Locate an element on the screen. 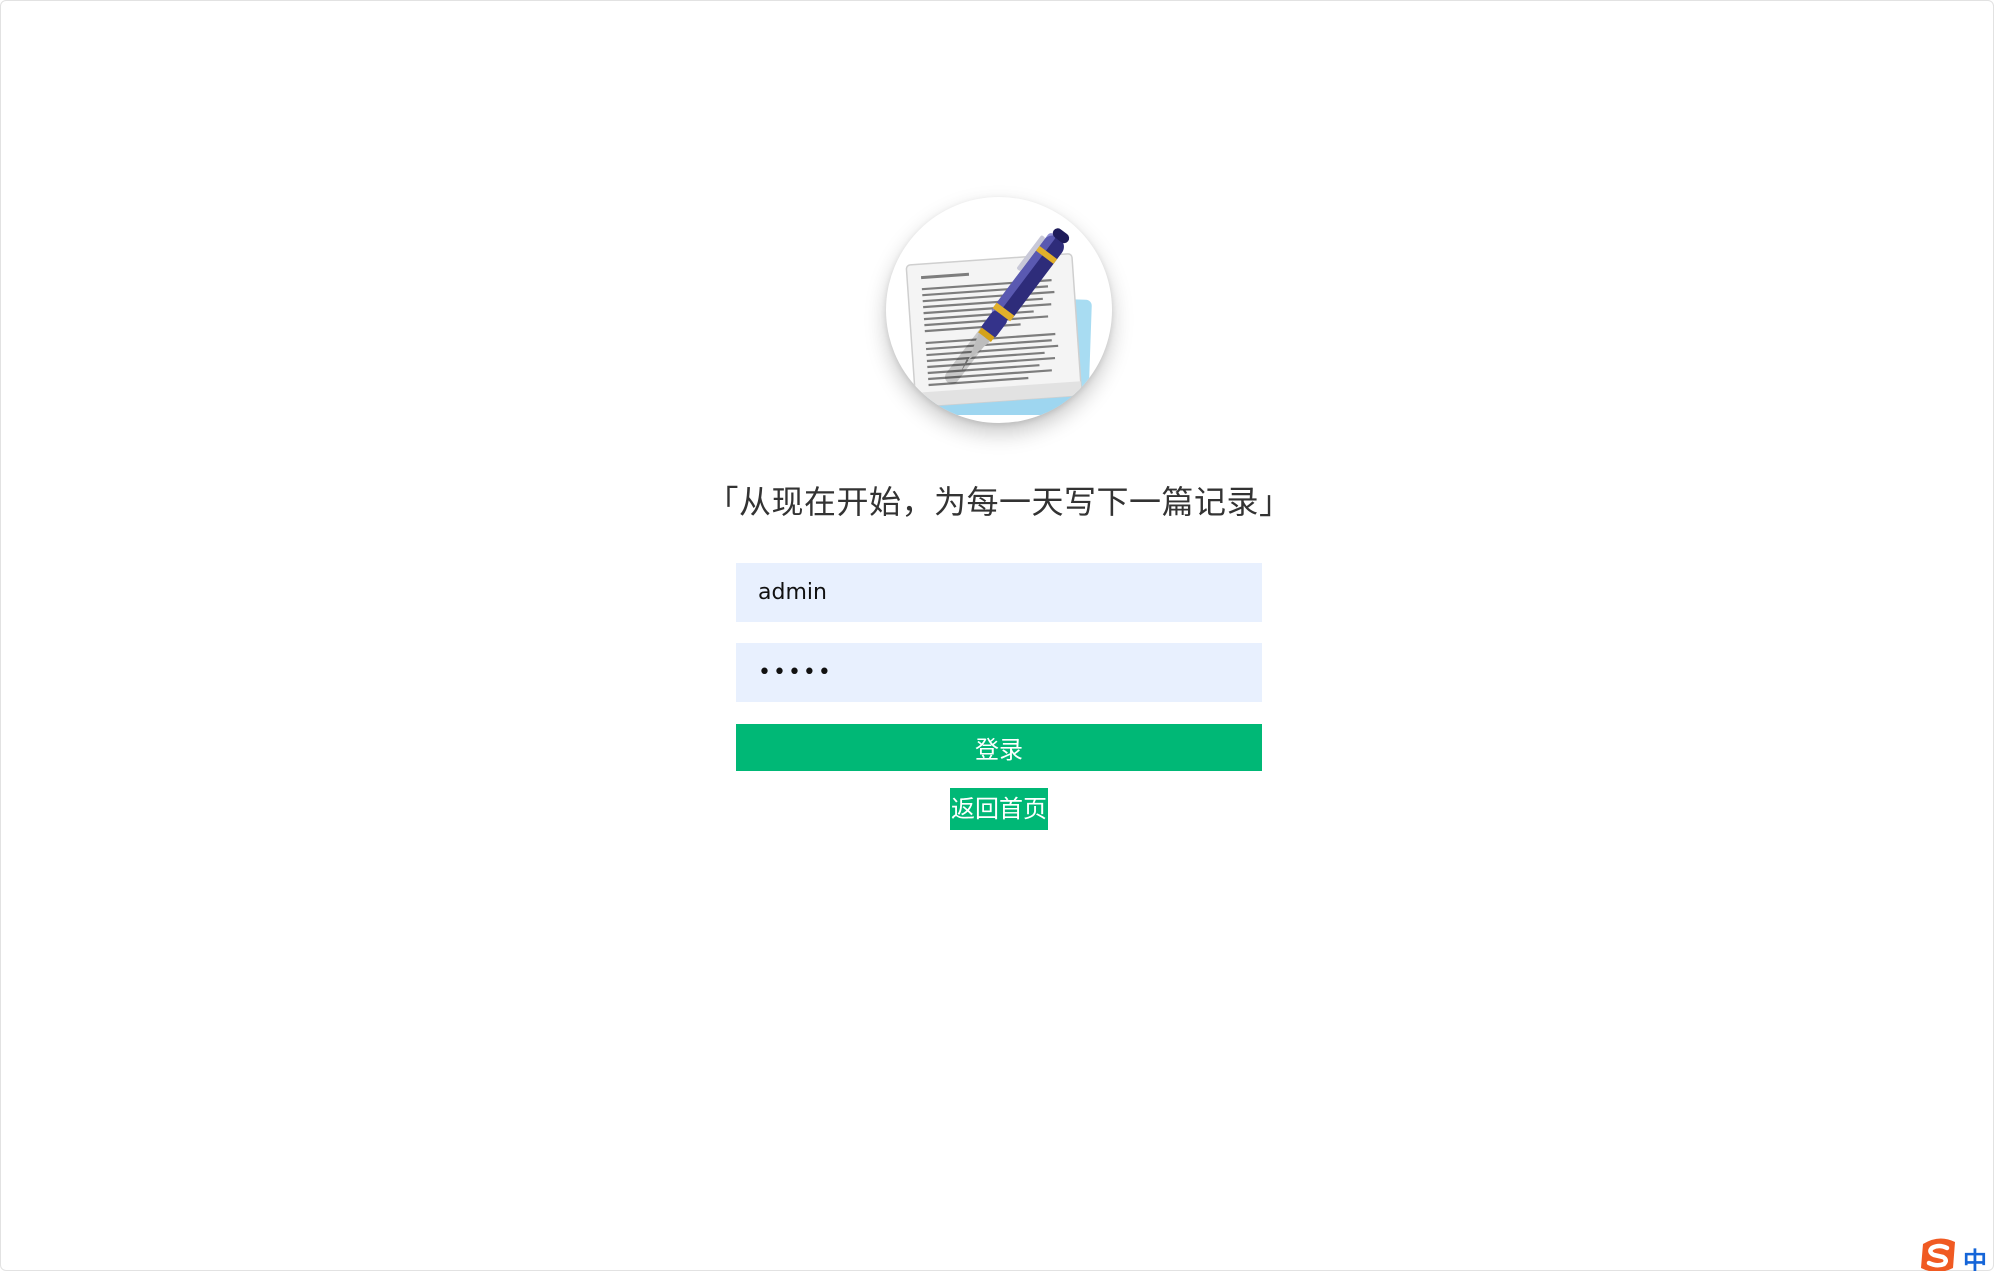  login-panel: 「从现在开始，为每一天写下一篇记录」 登录 返回首页 is located at coordinates (999, 514).